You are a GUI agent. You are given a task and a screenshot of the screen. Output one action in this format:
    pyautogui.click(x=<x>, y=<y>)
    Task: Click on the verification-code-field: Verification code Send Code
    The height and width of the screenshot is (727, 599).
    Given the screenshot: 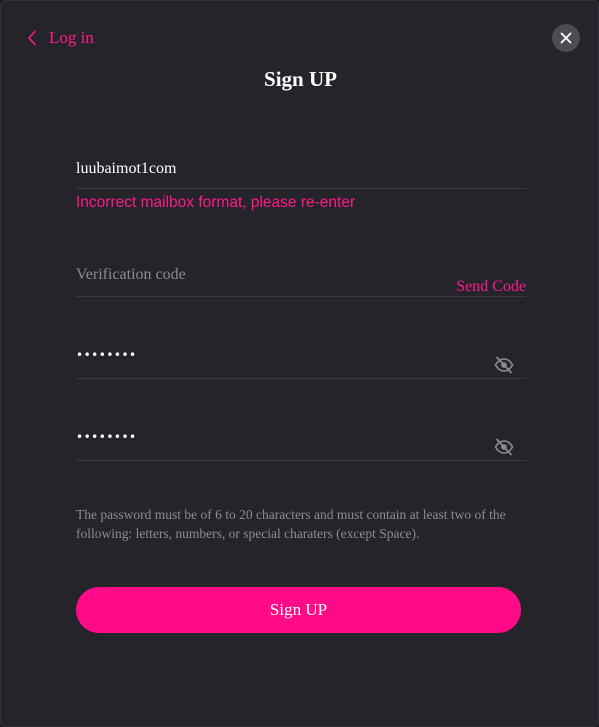 What is the action you would take?
    pyautogui.click(x=301, y=276)
    